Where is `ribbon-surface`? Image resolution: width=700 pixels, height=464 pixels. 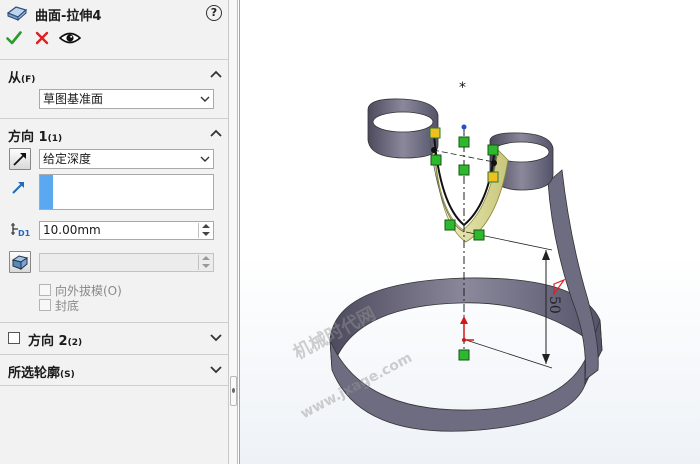
ribbon-surface is located at coordinates (573, 275).